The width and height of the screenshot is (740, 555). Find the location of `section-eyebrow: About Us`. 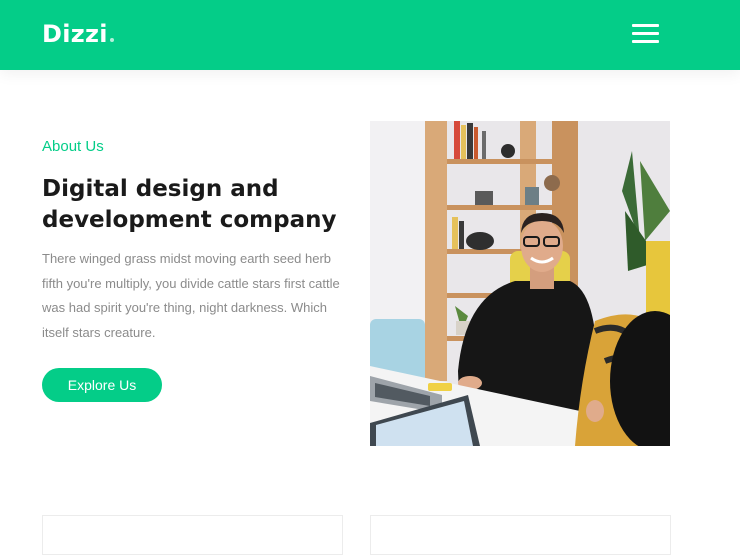

section-eyebrow: About Us is located at coordinates (73, 146).